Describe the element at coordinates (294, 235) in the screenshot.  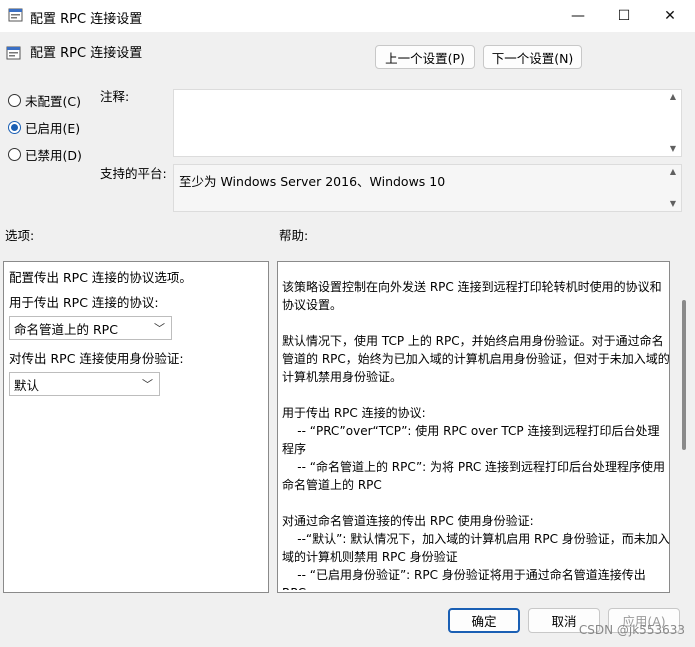
I see `help-label: 帮助:` at that location.